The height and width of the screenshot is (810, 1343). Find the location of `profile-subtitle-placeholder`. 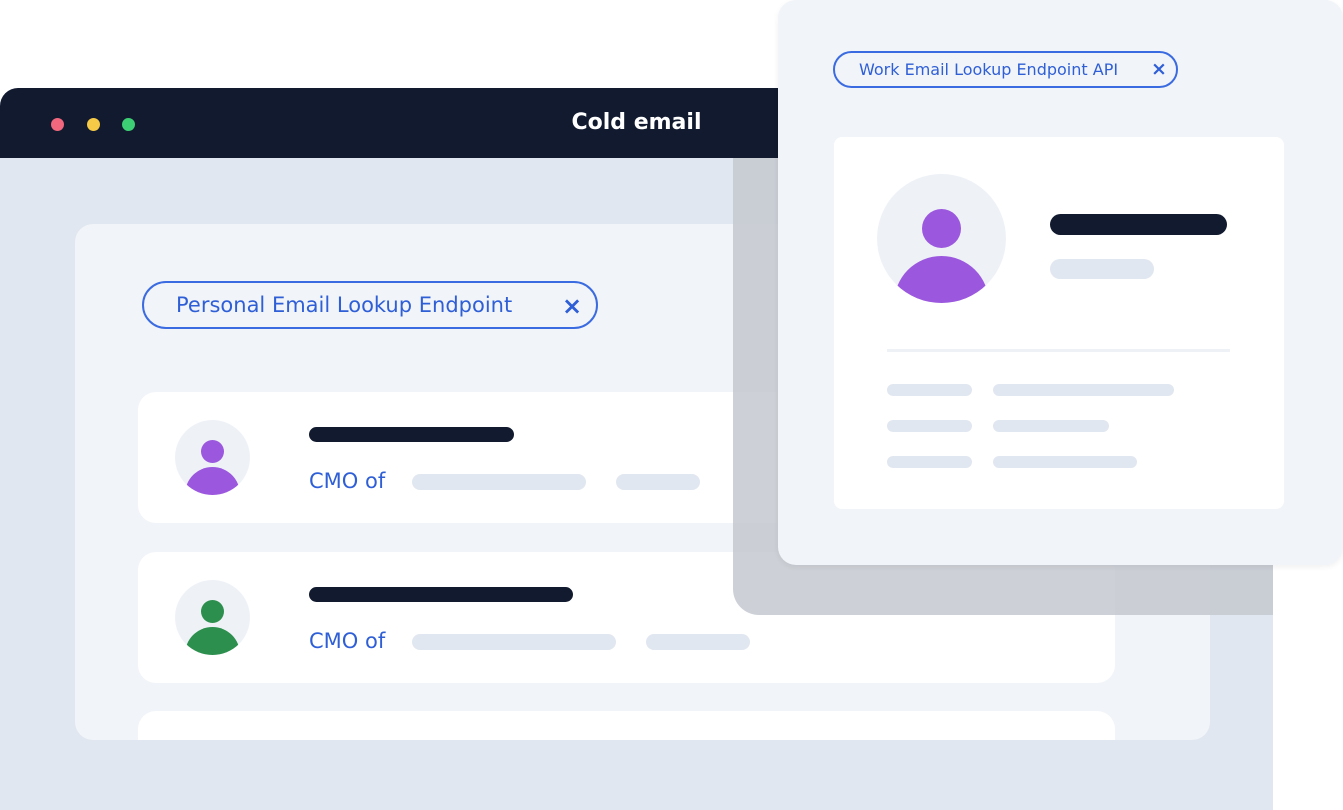

profile-subtitle-placeholder is located at coordinates (1102, 269).